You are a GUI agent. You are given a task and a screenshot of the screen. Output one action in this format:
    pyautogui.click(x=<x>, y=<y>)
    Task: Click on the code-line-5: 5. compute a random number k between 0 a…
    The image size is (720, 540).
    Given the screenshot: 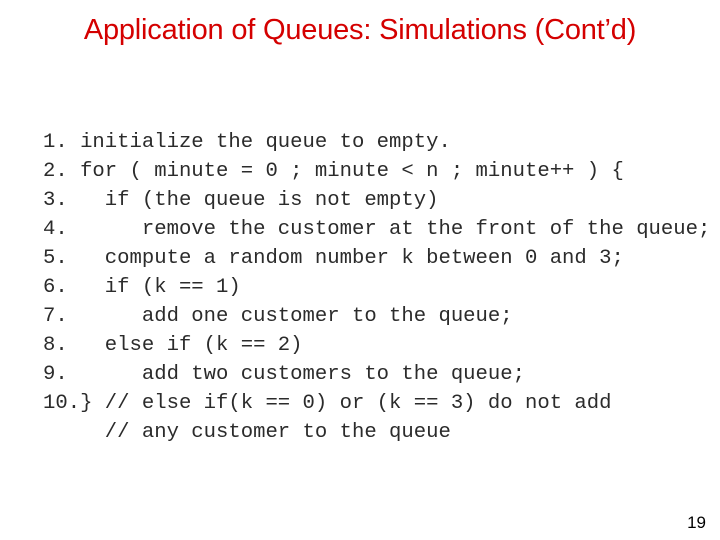 What is the action you would take?
    pyautogui.click(x=333, y=258)
    